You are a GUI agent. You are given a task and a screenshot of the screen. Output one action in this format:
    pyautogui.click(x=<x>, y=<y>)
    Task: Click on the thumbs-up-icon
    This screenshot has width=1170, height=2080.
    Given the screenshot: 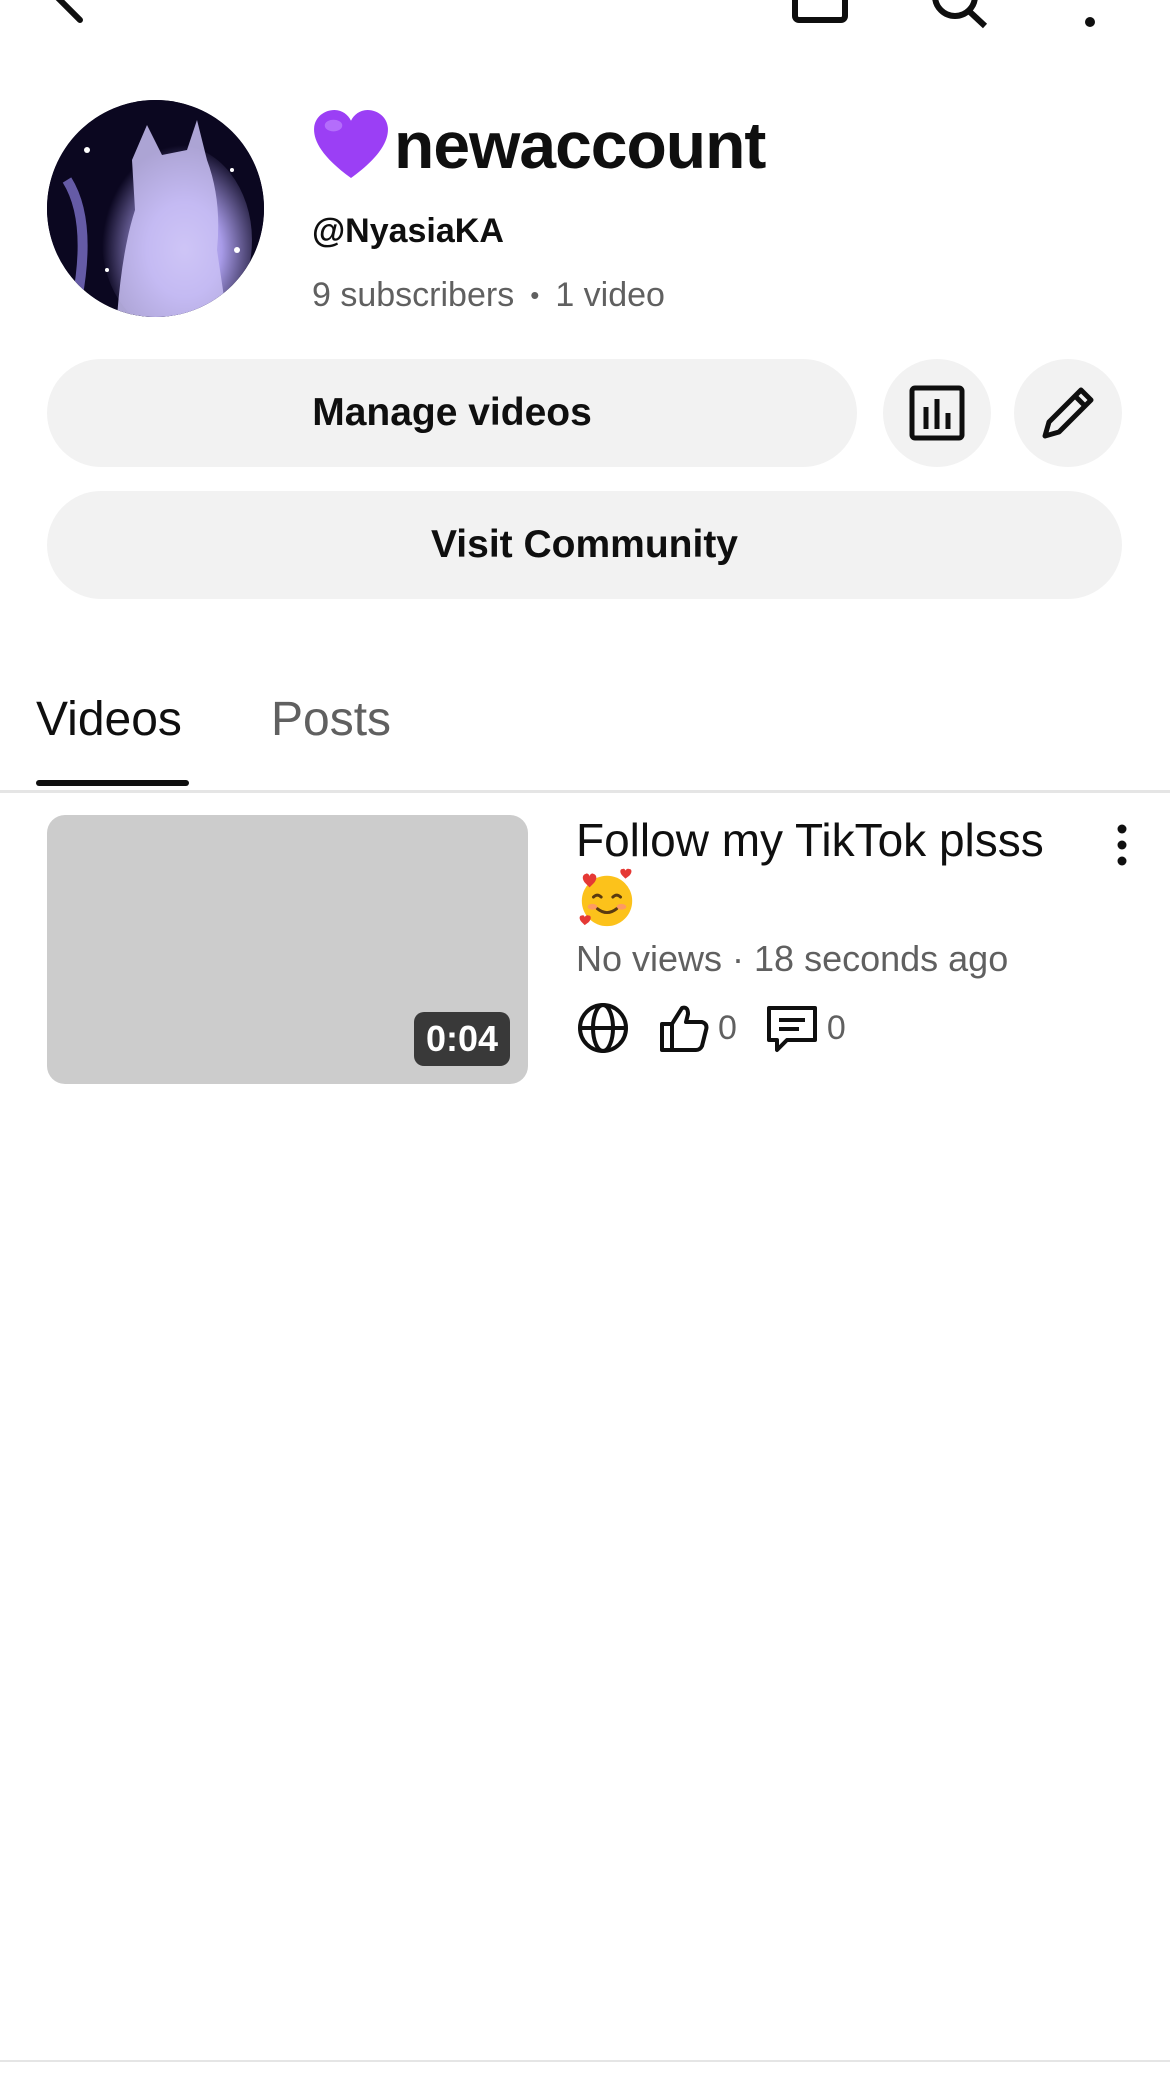 What is the action you would take?
    pyautogui.click(x=684, y=1028)
    